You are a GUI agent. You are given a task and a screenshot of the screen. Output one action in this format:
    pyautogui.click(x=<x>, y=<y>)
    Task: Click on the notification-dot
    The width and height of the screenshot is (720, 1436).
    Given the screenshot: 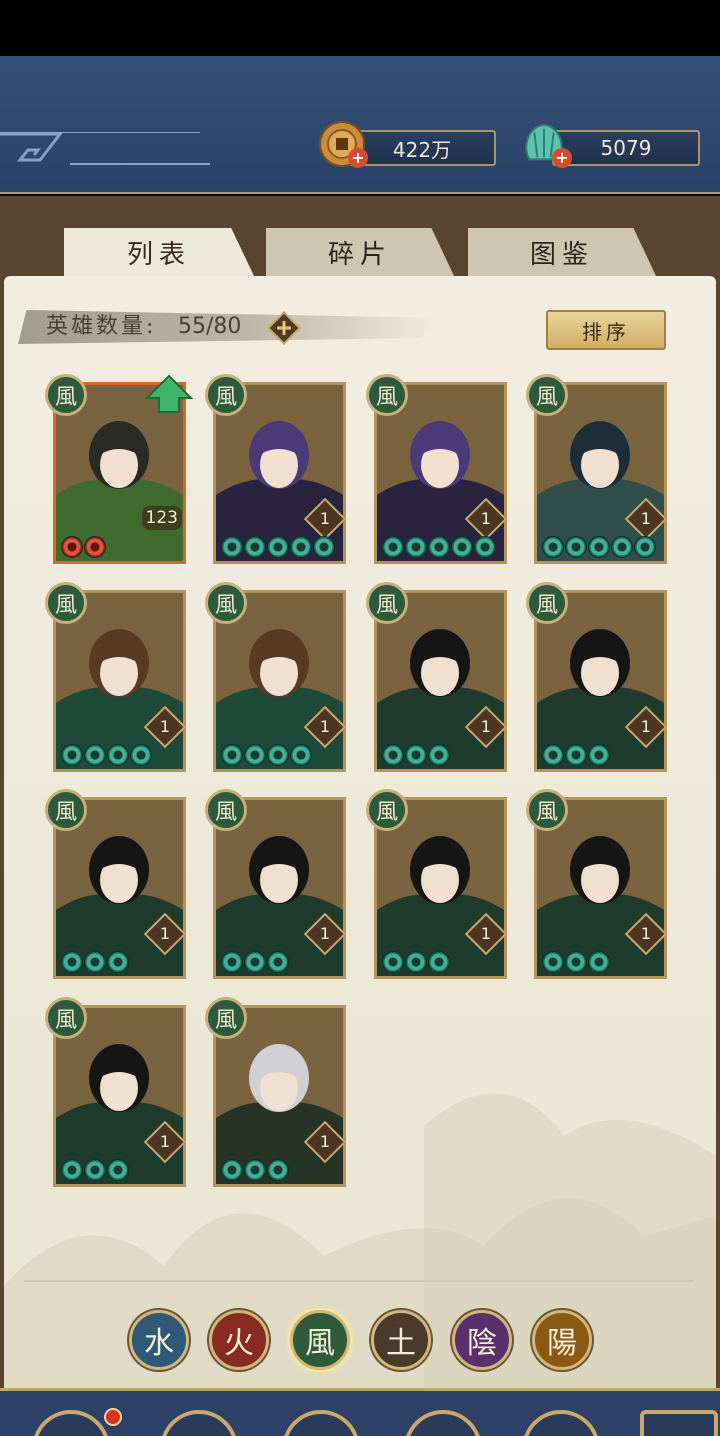 What is the action you would take?
    pyautogui.click(x=113, y=1417)
    